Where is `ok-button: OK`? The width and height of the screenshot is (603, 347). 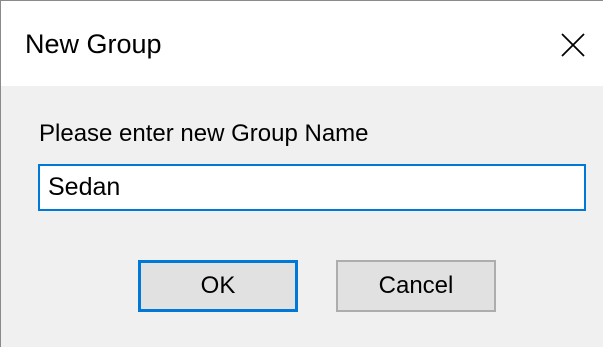 ok-button: OK is located at coordinates (218, 286).